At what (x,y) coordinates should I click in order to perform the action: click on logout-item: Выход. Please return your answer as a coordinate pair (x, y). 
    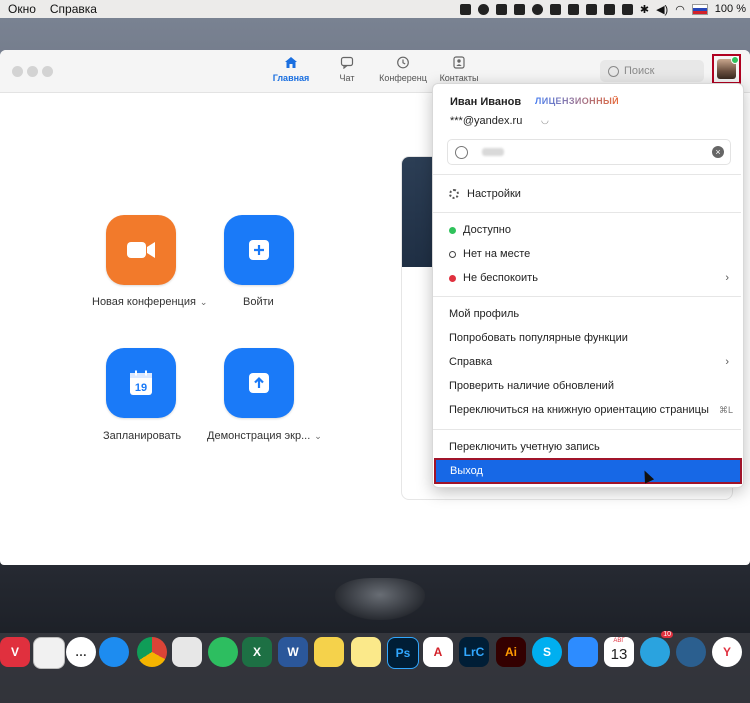
    Looking at the image, I should click on (588, 471).